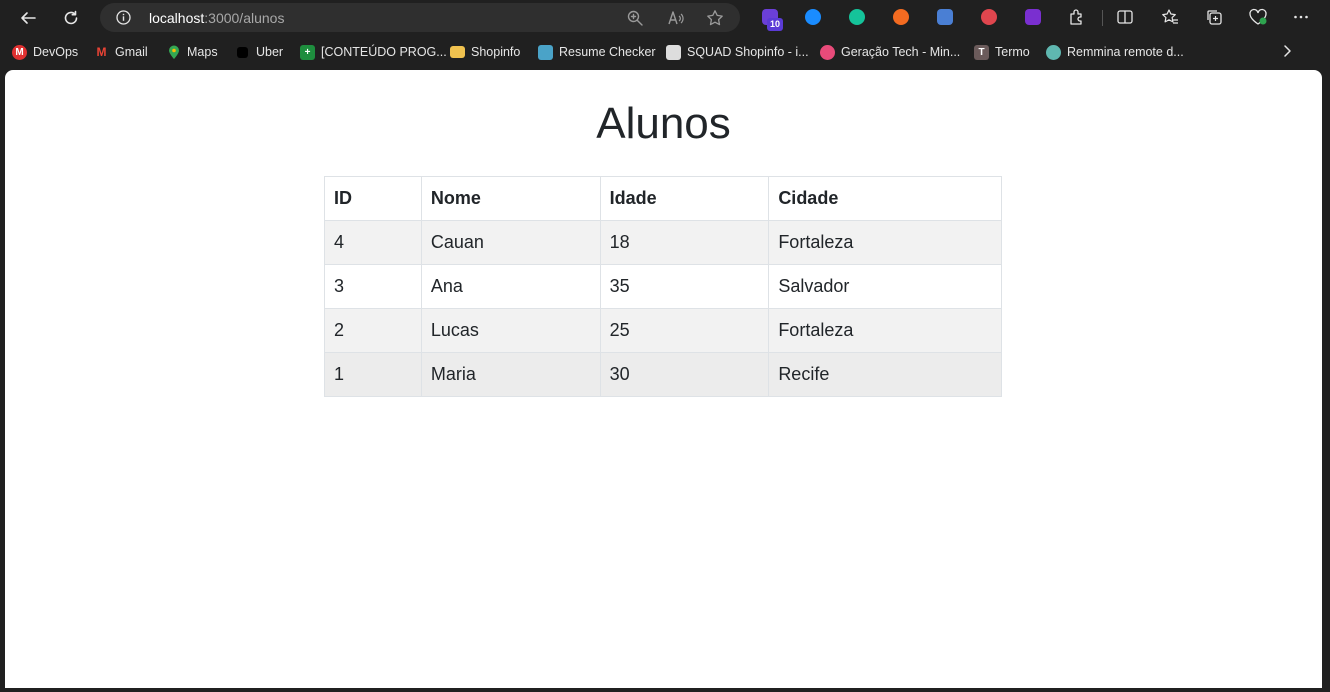 The width and height of the screenshot is (1330, 692). I want to click on toolbar-separator, so click(1102, 18).